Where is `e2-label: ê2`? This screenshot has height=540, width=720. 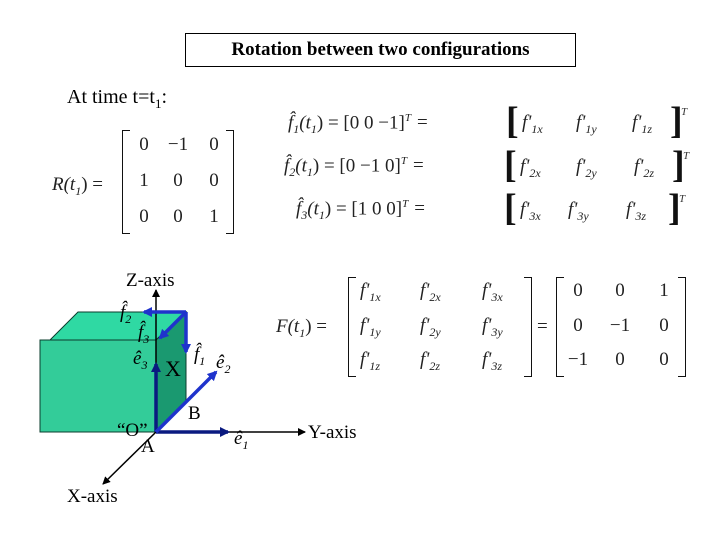
e2-label: ê2 is located at coordinates (223, 364).